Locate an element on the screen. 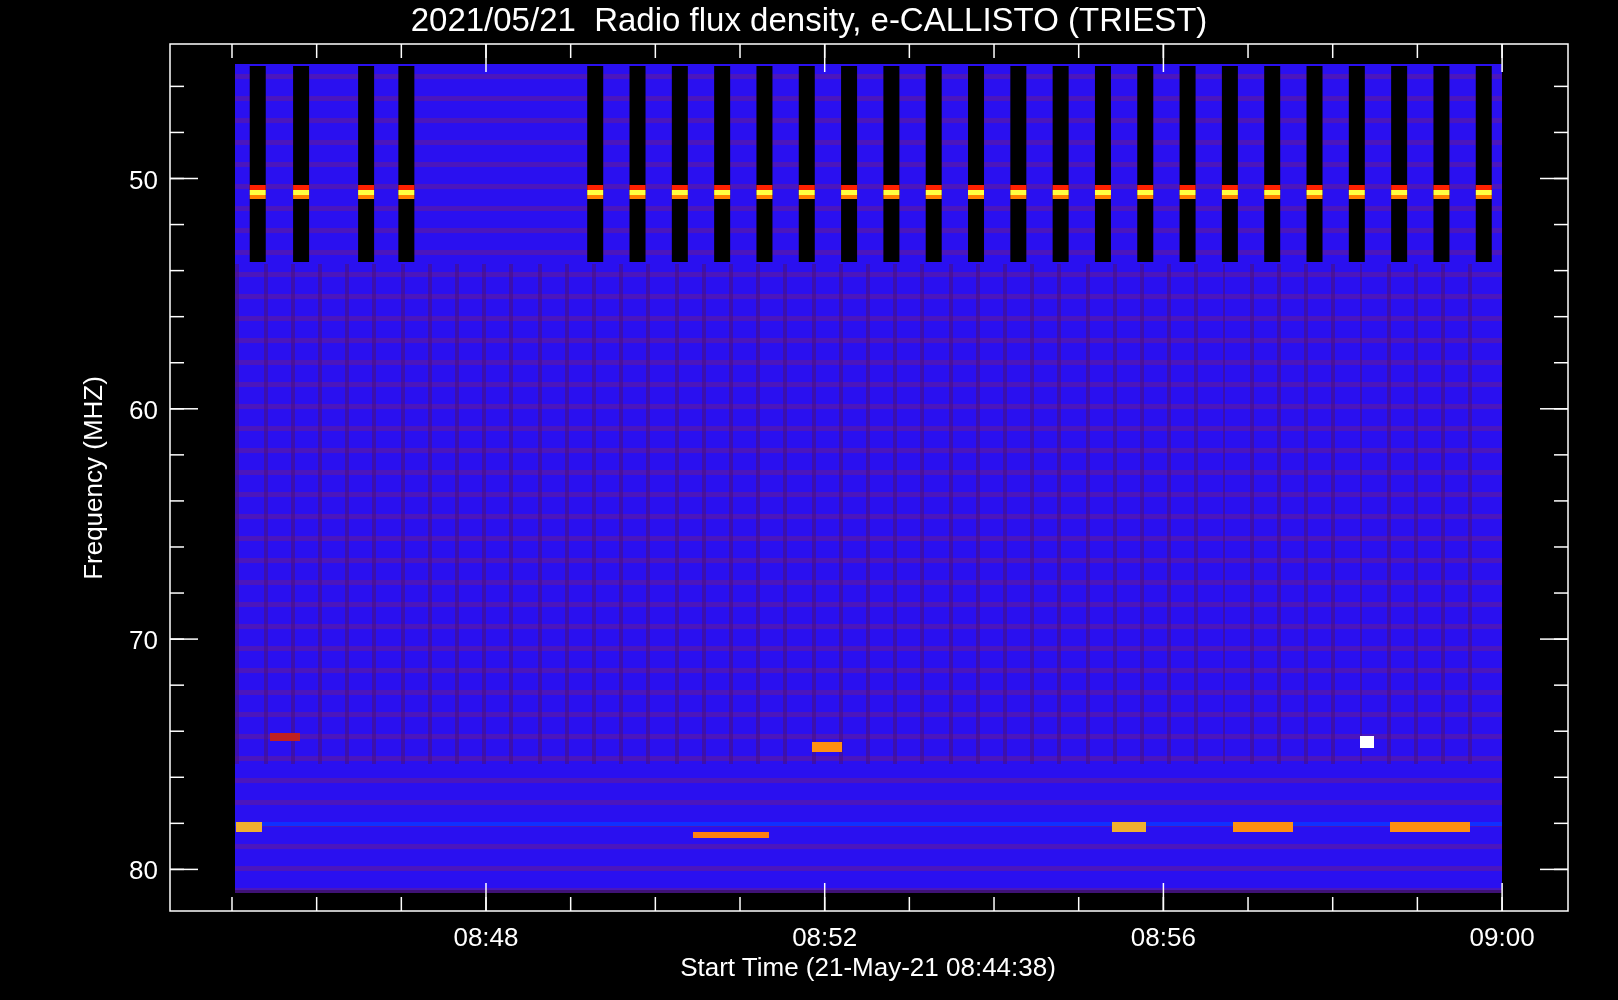  x-tick-label: 08:56 is located at coordinates (1163, 937).